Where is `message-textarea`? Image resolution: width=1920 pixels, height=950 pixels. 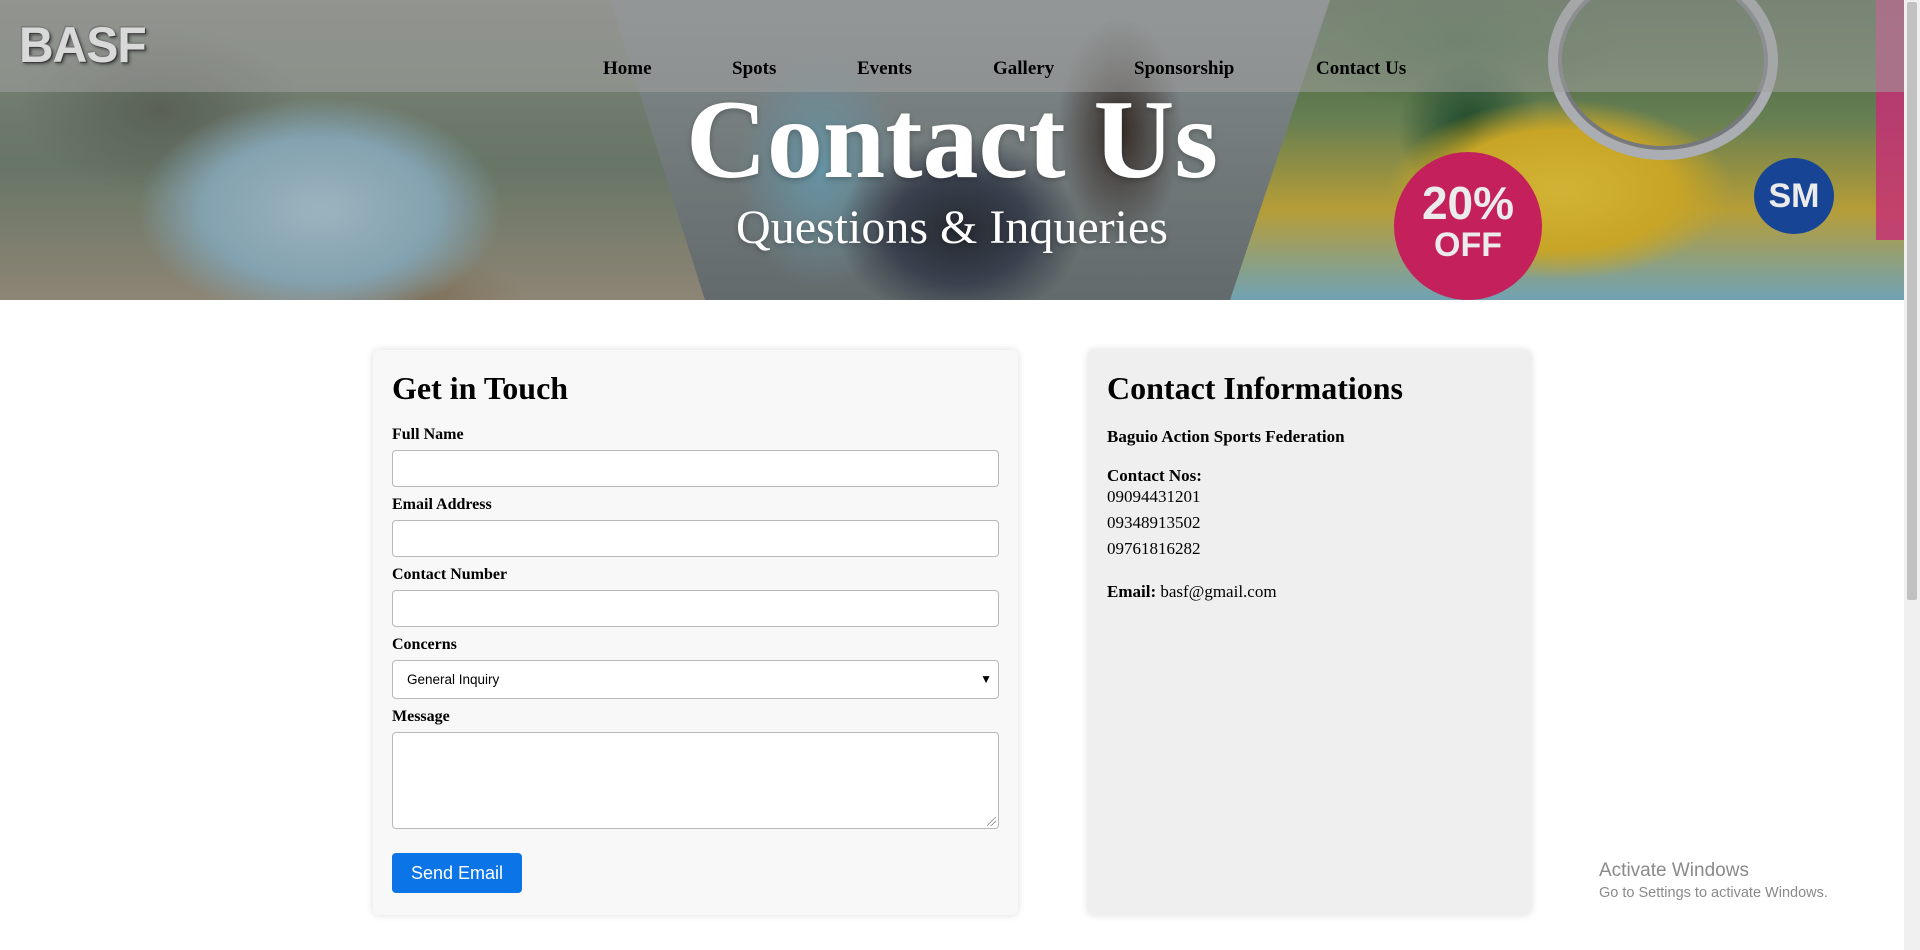
message-textarea is located at coordinates (695, 780).